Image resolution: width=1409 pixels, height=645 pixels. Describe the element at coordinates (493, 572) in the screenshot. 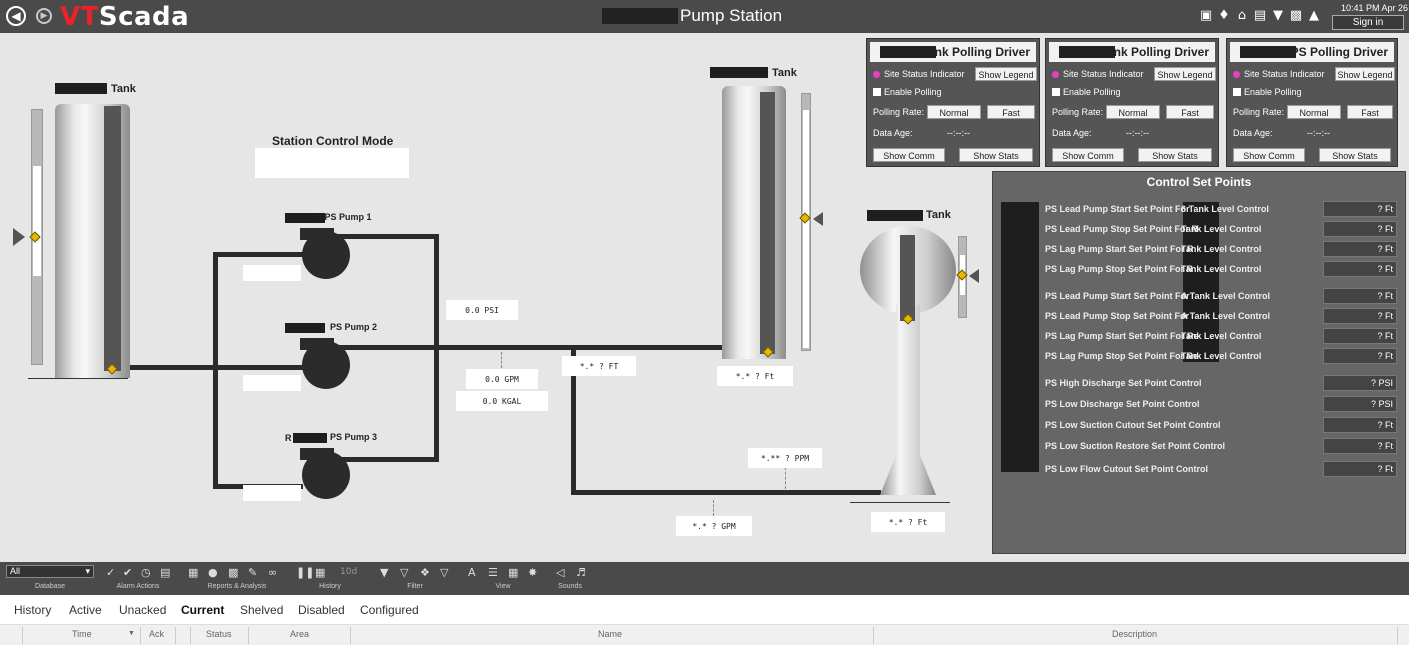

I see `row-spacing-icon: ☰` at that location.